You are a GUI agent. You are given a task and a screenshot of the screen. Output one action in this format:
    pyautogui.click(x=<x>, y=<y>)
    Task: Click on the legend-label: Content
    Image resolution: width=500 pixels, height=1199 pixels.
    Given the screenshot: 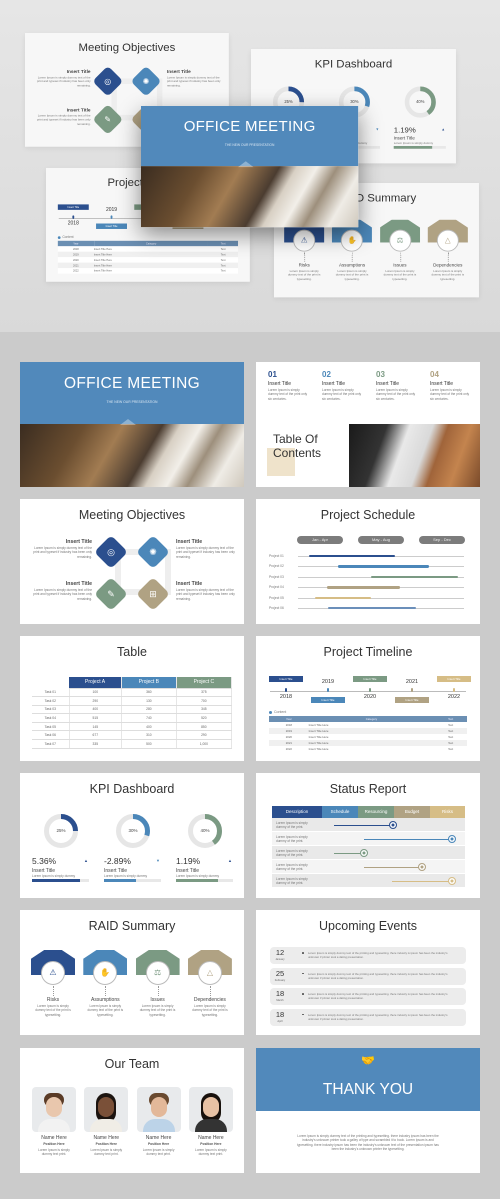 What is the action you would take?
    pyautogui.click(x=280, y=712)
    